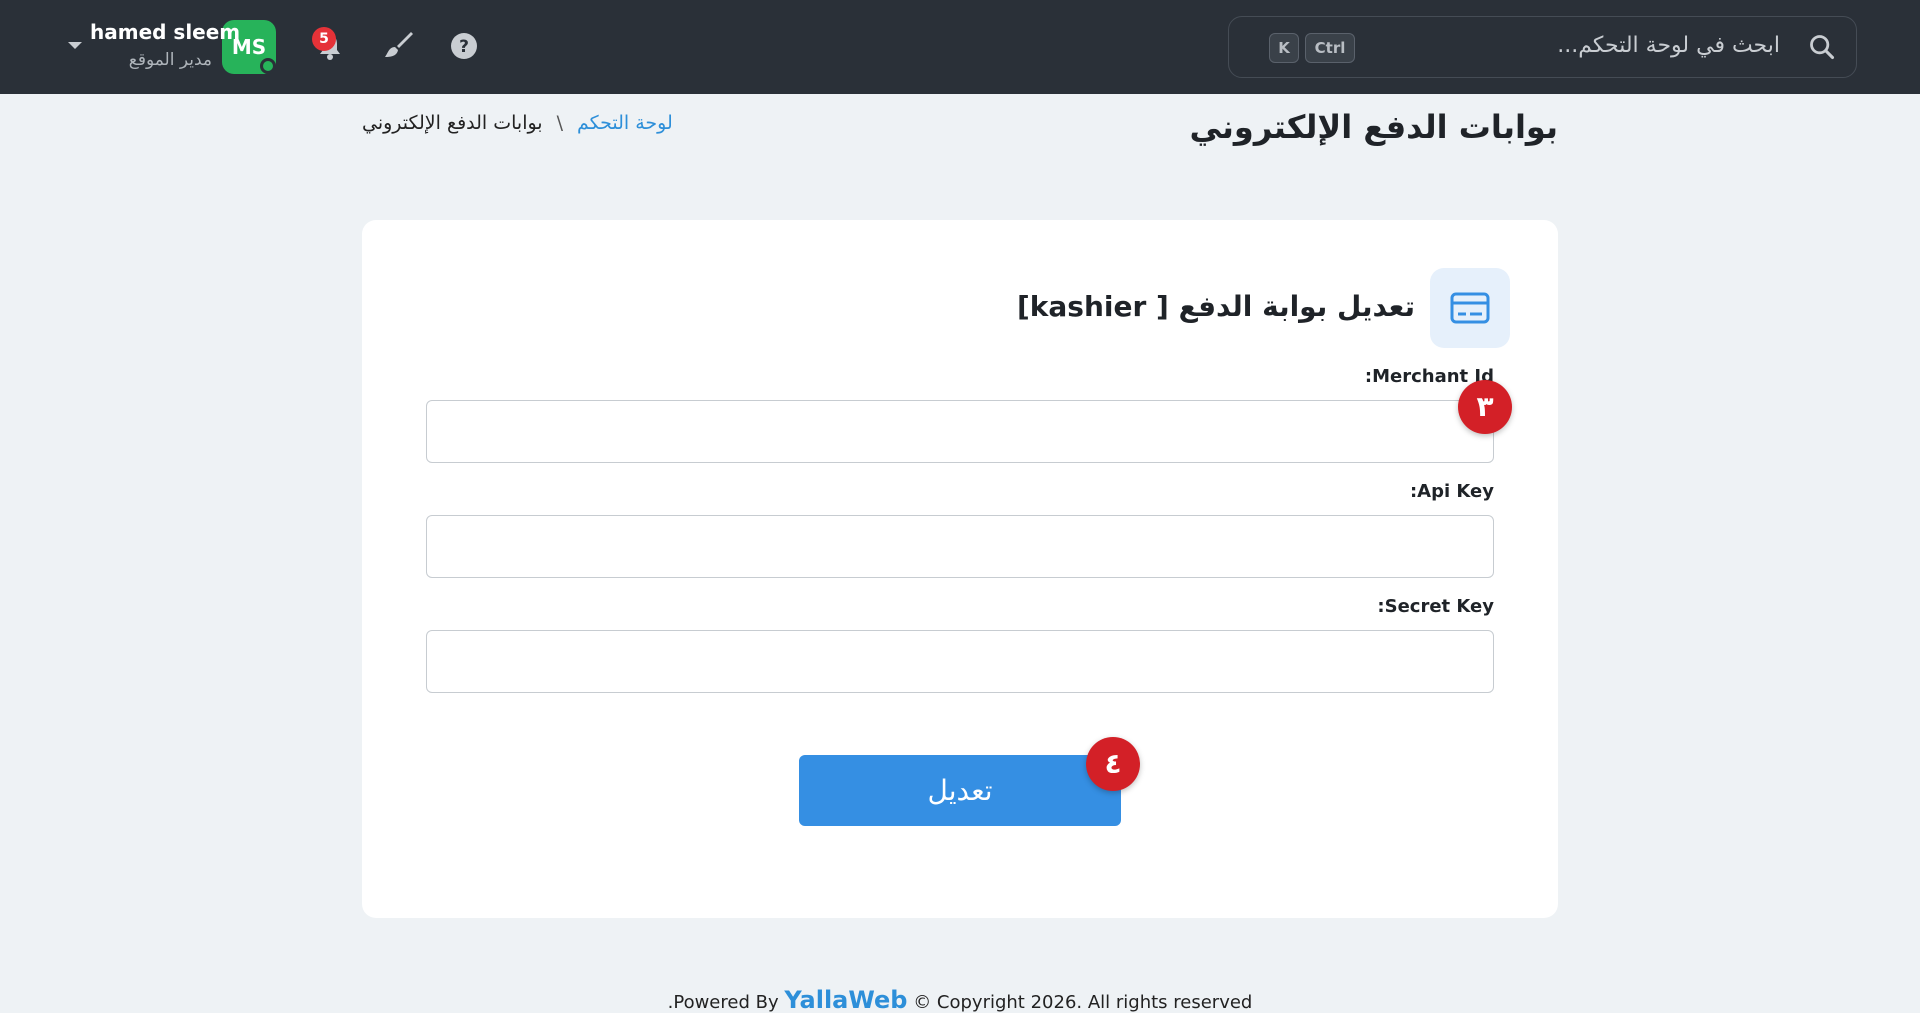 The height and width of the screenshot is (1013, 1920). I want to click on secret-key-input, so click(960, 661).